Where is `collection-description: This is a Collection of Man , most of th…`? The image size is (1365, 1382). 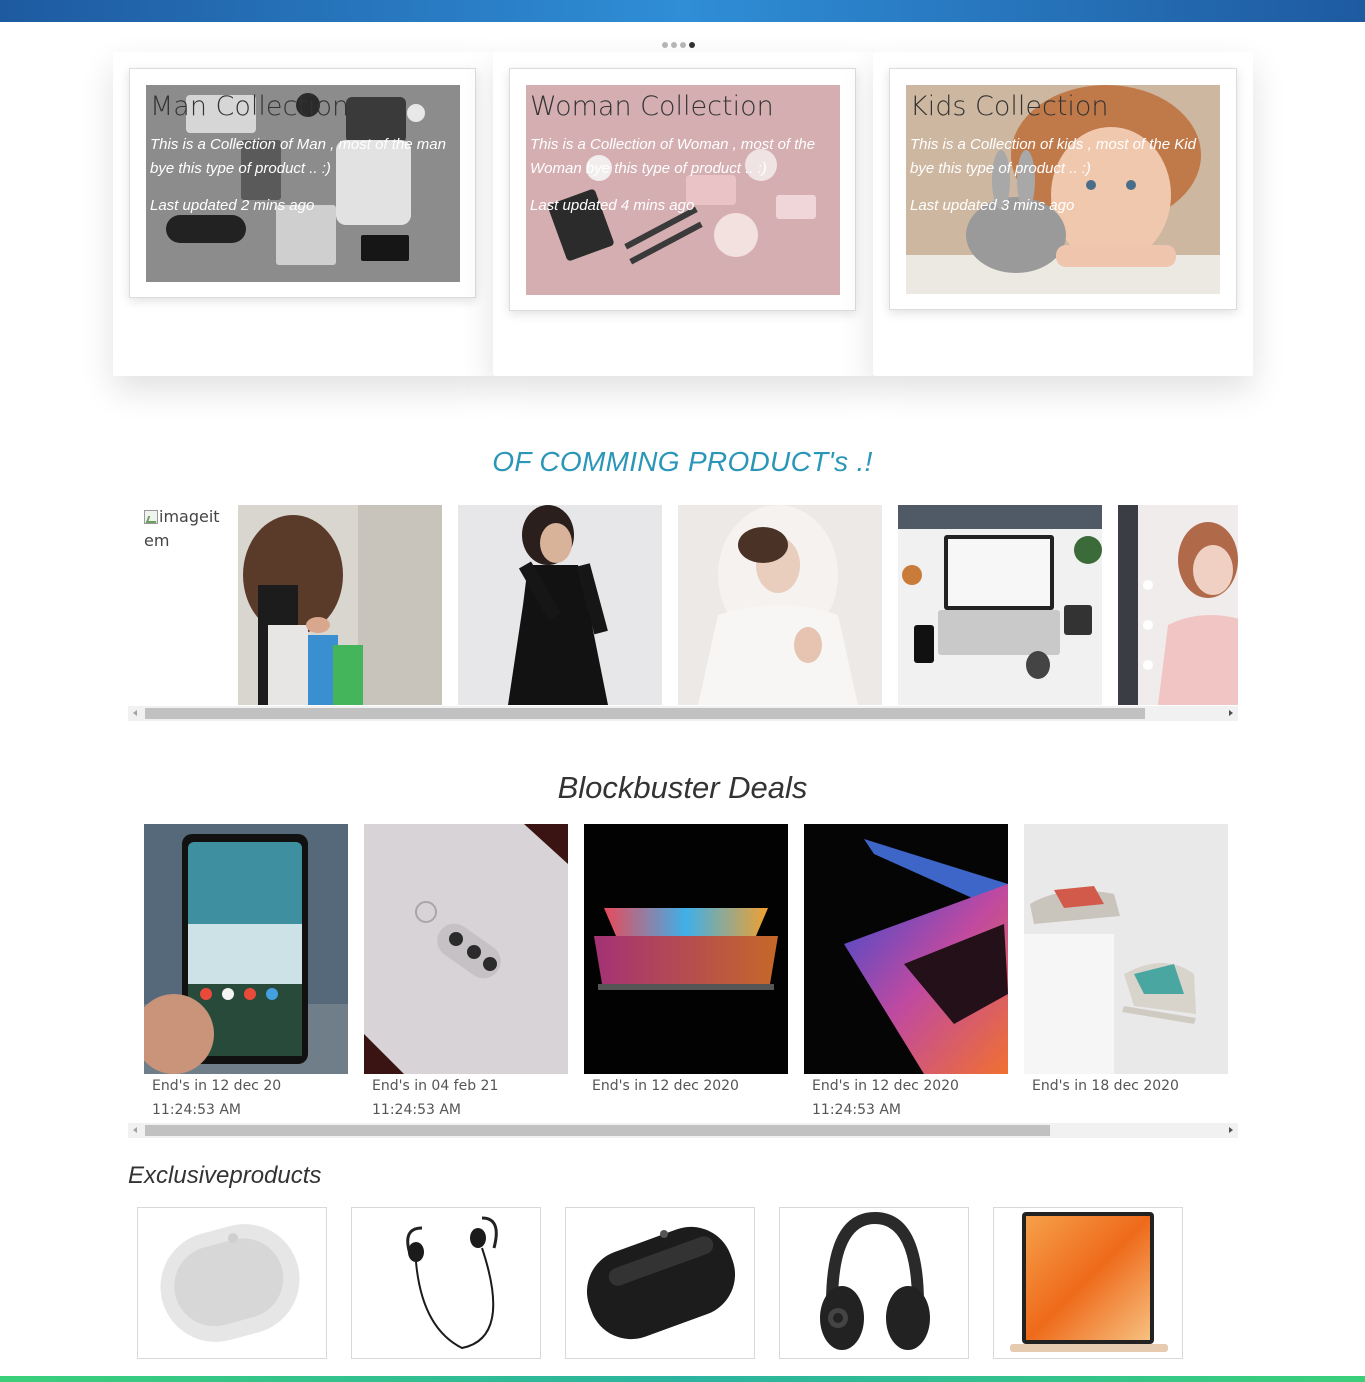 collection-description: This is a Collection of Man , most of th… is located at coordinates (298, 156).